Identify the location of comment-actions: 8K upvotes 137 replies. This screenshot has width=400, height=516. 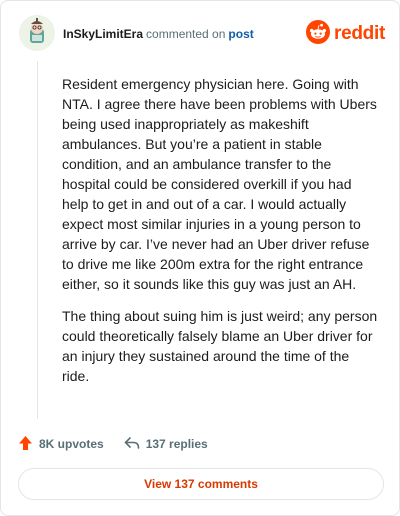
(113, 444).